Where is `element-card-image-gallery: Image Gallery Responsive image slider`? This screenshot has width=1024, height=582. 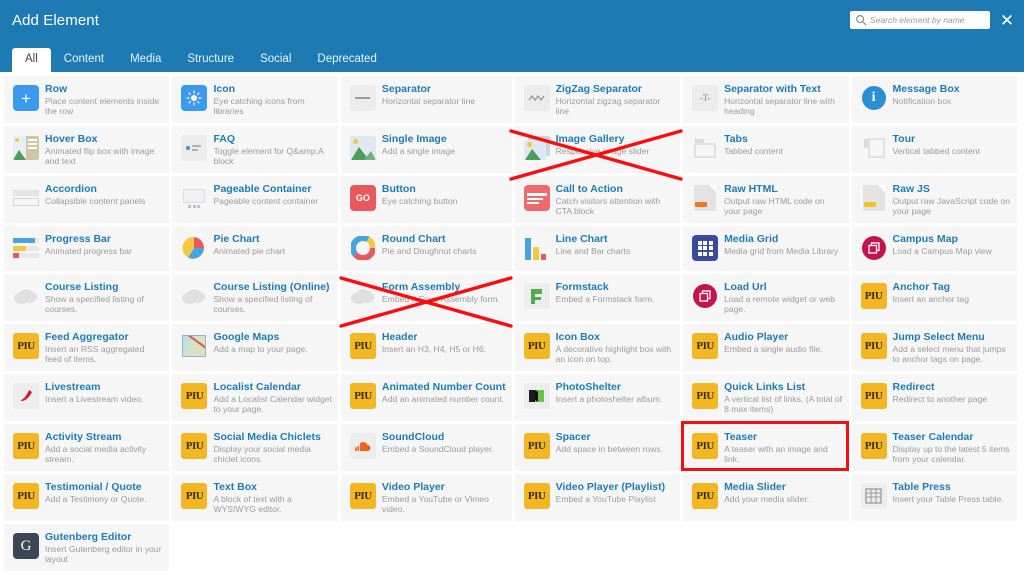 element-card-image-gallery: Image Gallery Responsive image slider is located at coordinates (599, 151).